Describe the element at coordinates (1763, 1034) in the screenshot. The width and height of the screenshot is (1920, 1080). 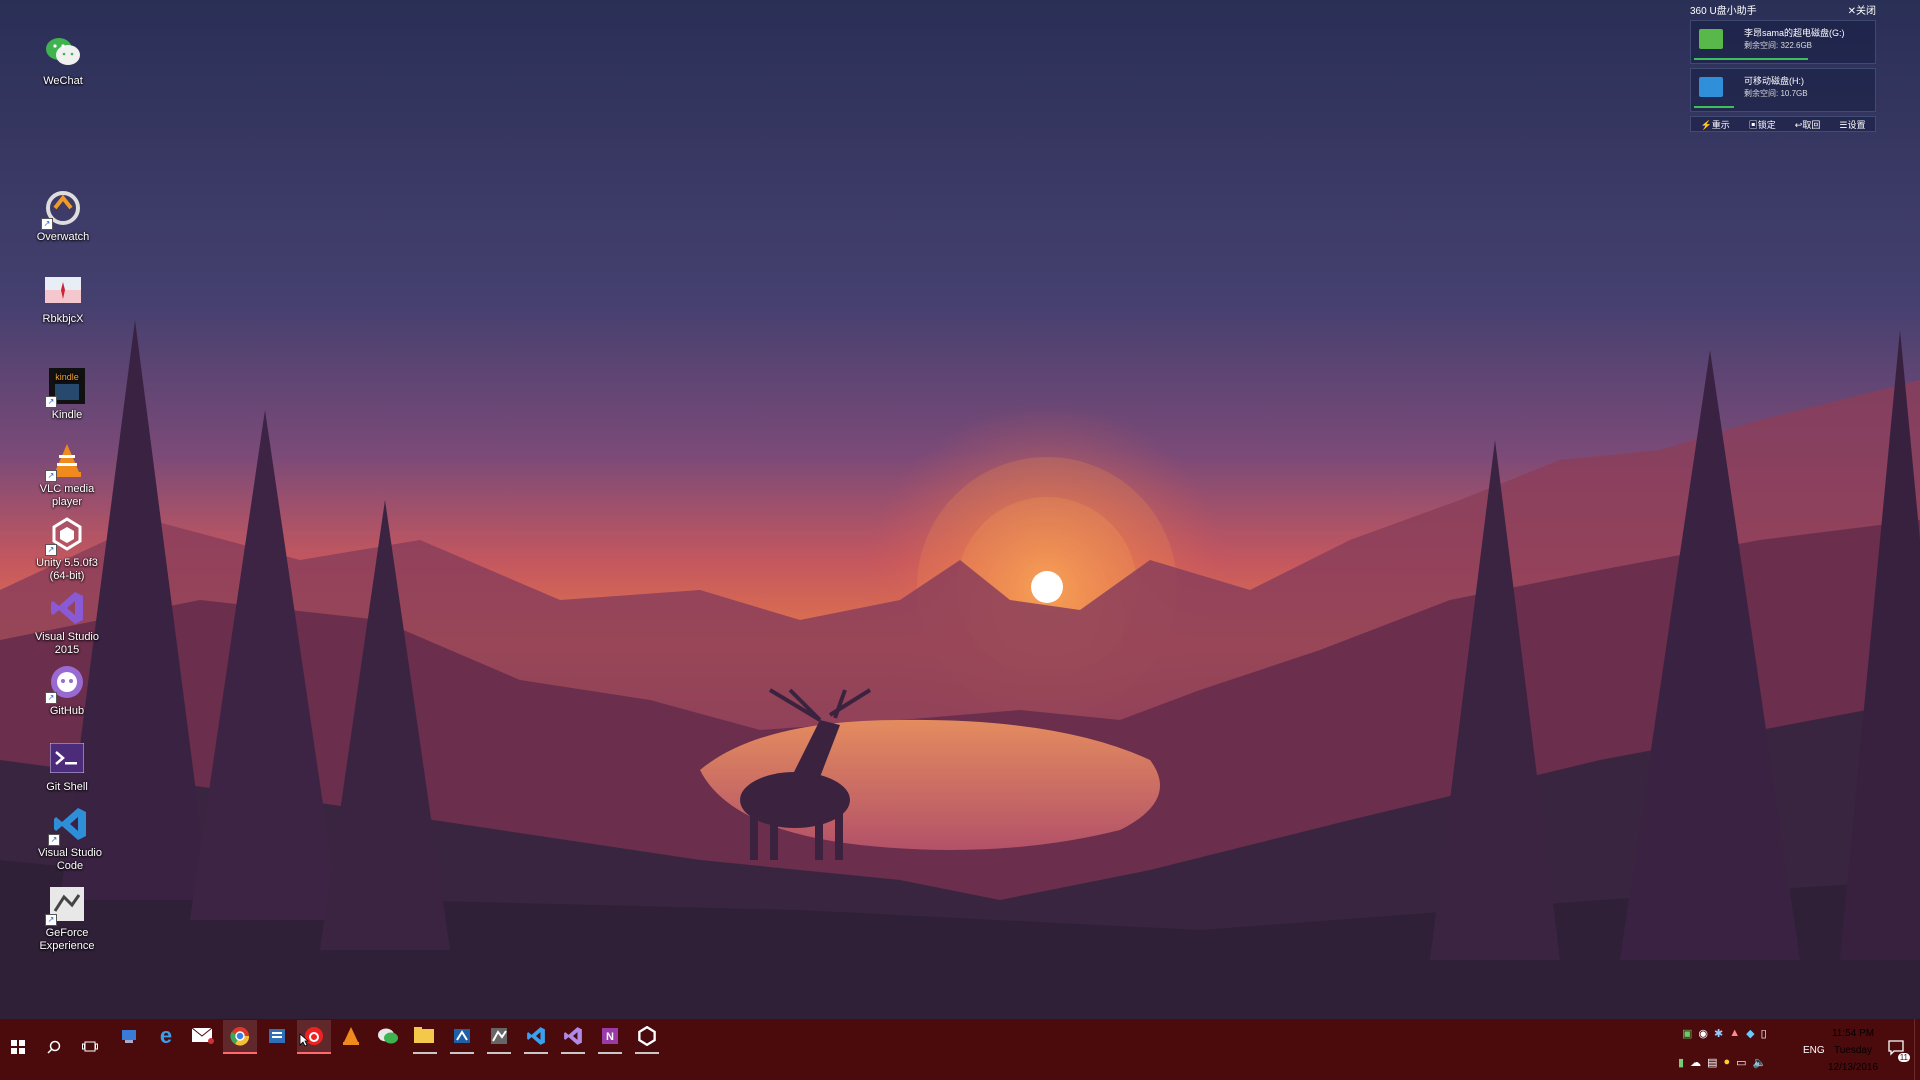
I see `usb-tray-icon: ▯` at that location.